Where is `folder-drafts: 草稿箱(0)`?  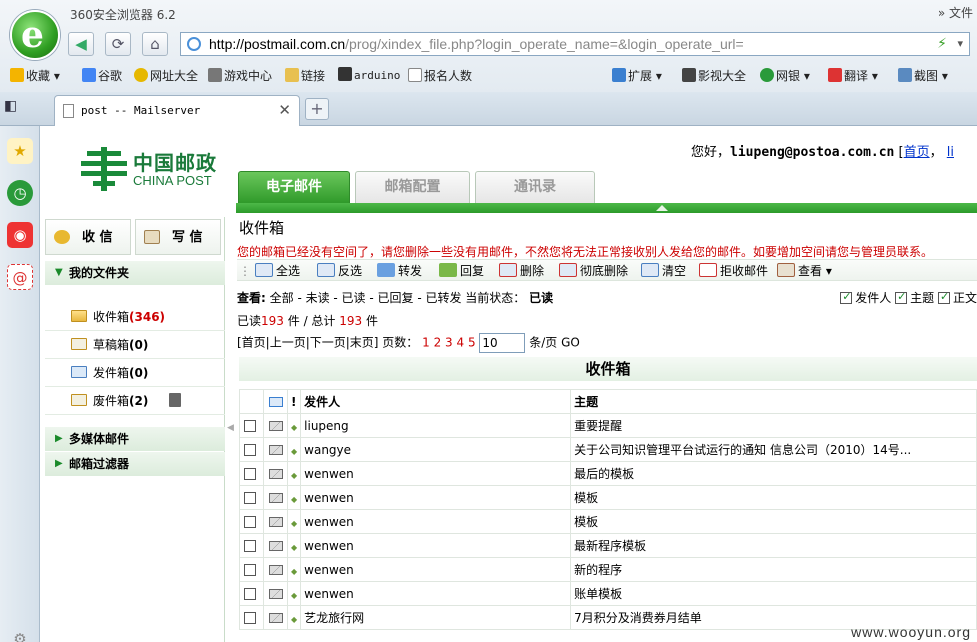 folder-drafts: 草稿箱(0) is located at coordinates (135, 345).